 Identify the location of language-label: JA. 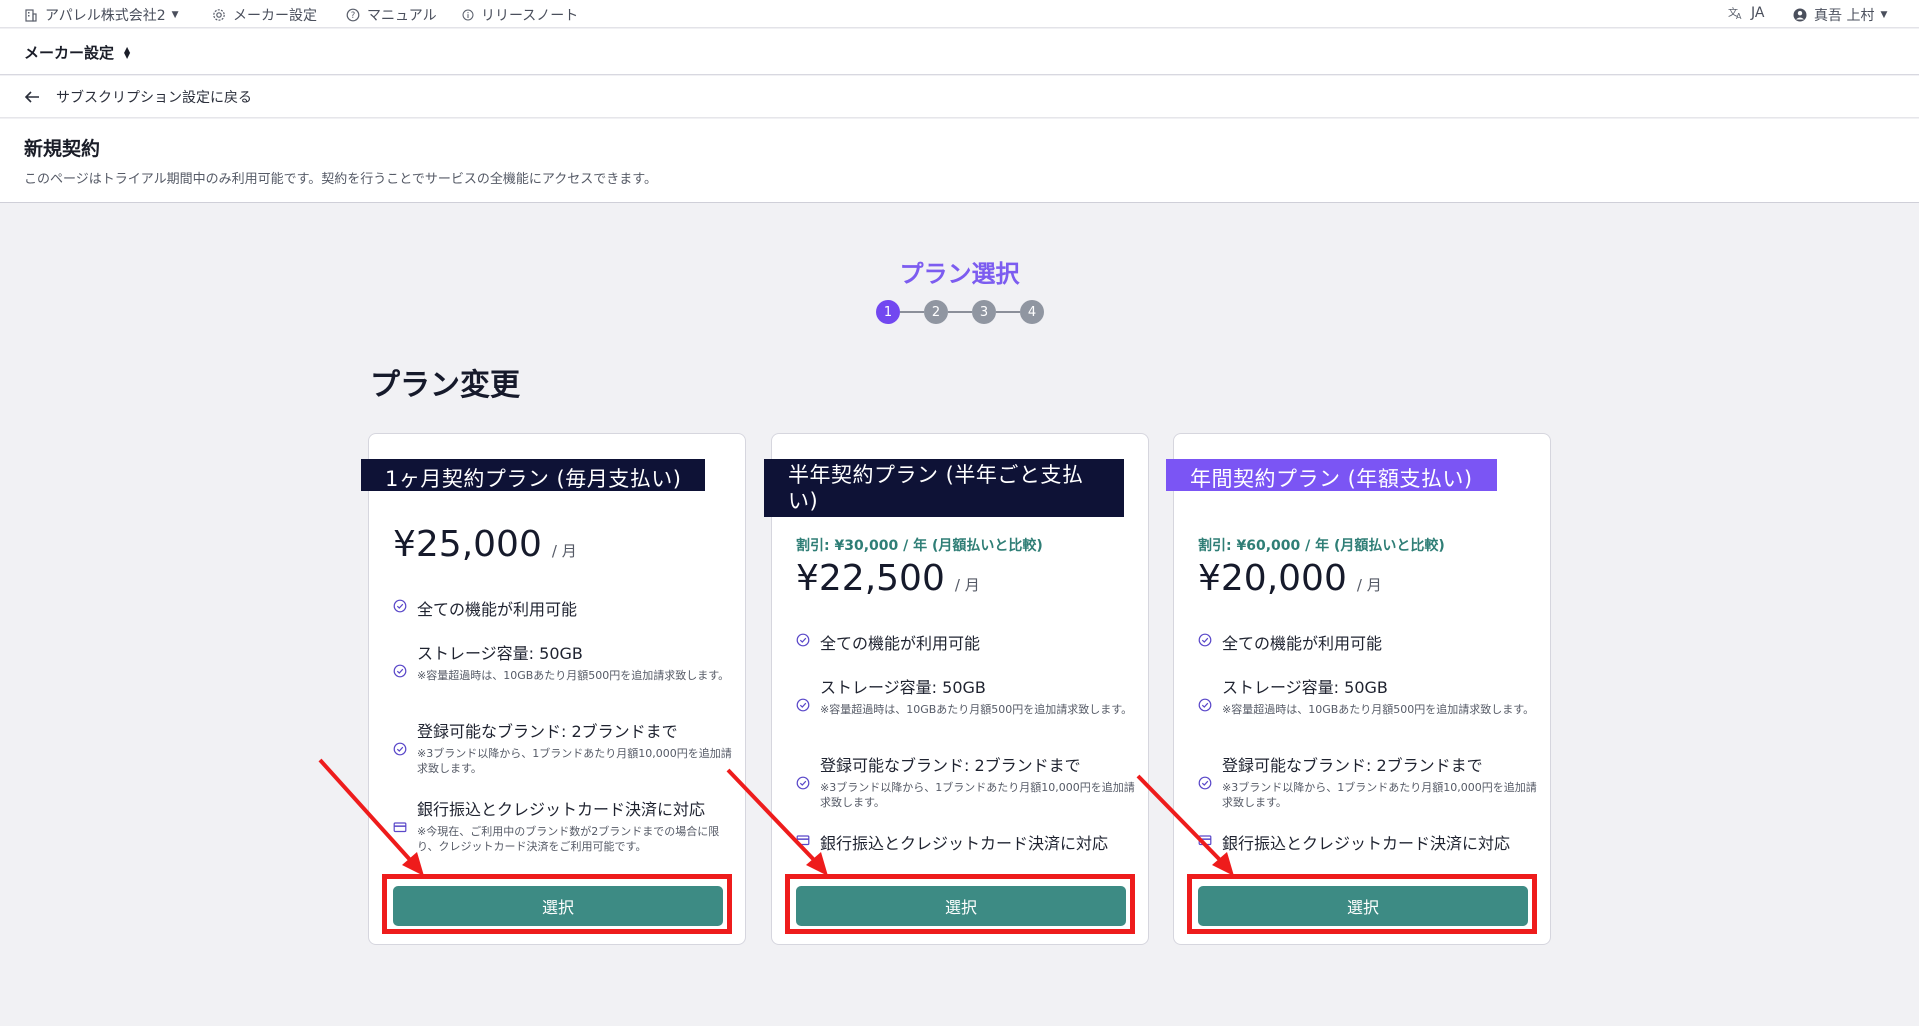
(1758, 13).